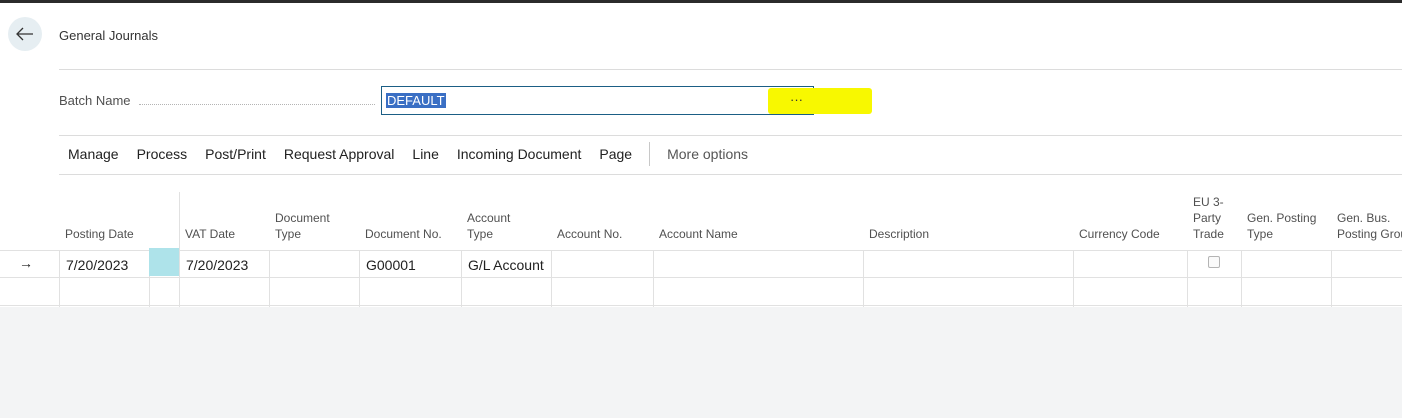 The image size is (1402, 418). What do you see at coordinates (339, 154) in the screenshot?
I see `action-request-approval: Request Approval` at bounding box center [339, 154].